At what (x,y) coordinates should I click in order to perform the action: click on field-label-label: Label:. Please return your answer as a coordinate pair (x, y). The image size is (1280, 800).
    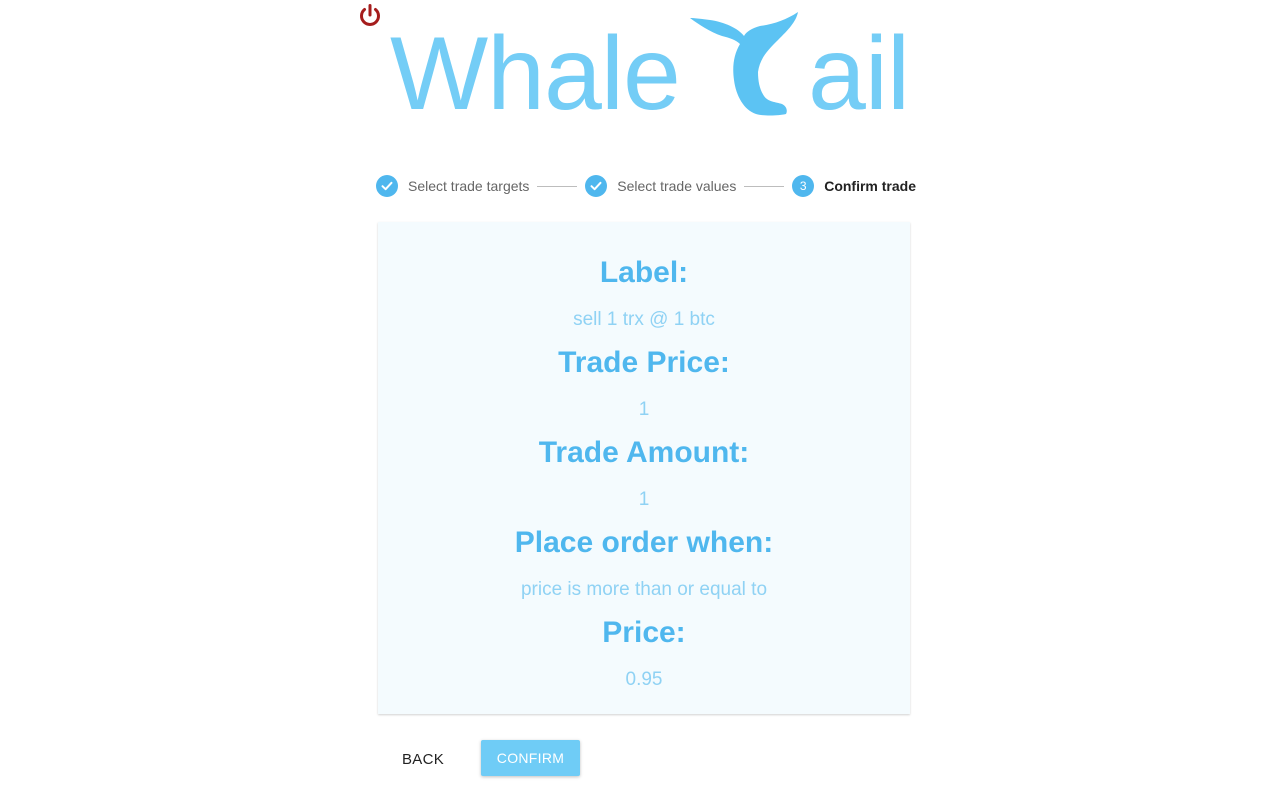
    Looking at the image, I should click on (644, 272).